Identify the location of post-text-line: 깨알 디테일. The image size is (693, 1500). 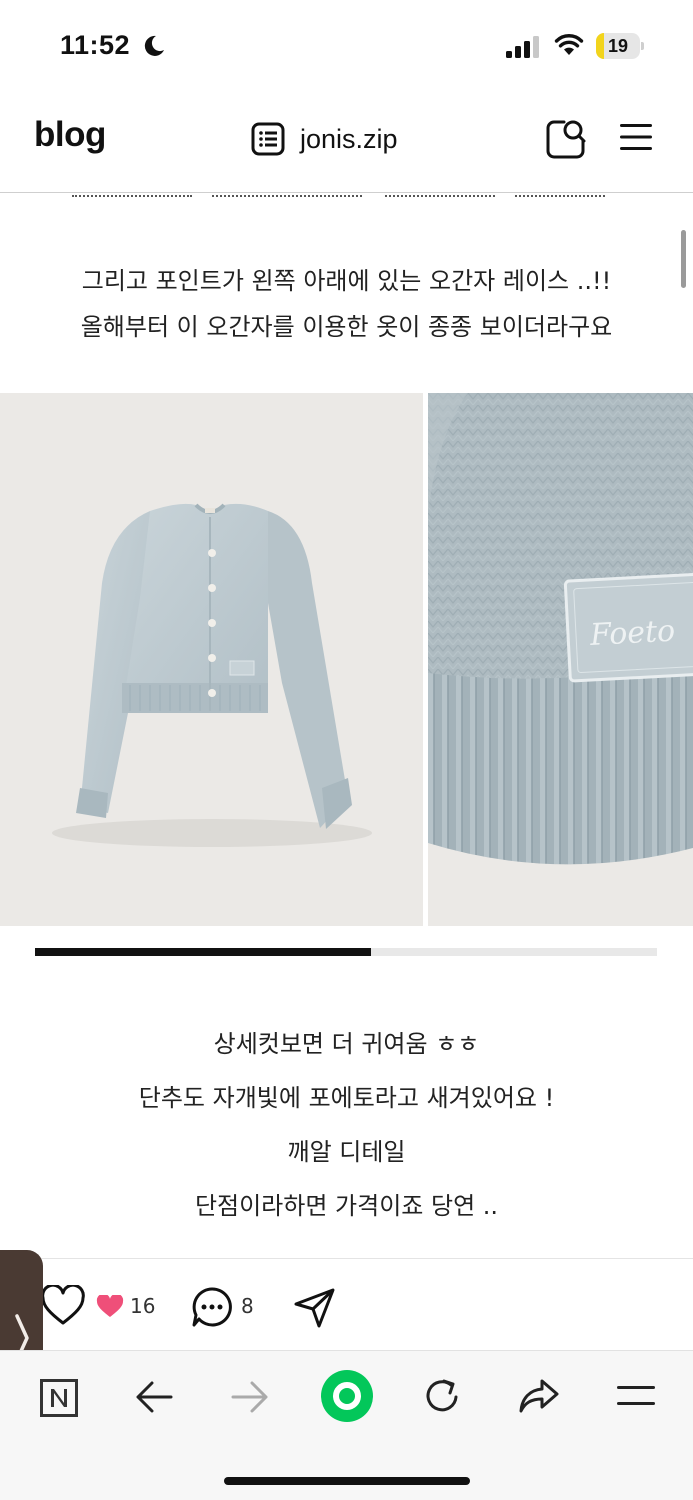
(346, 1152).